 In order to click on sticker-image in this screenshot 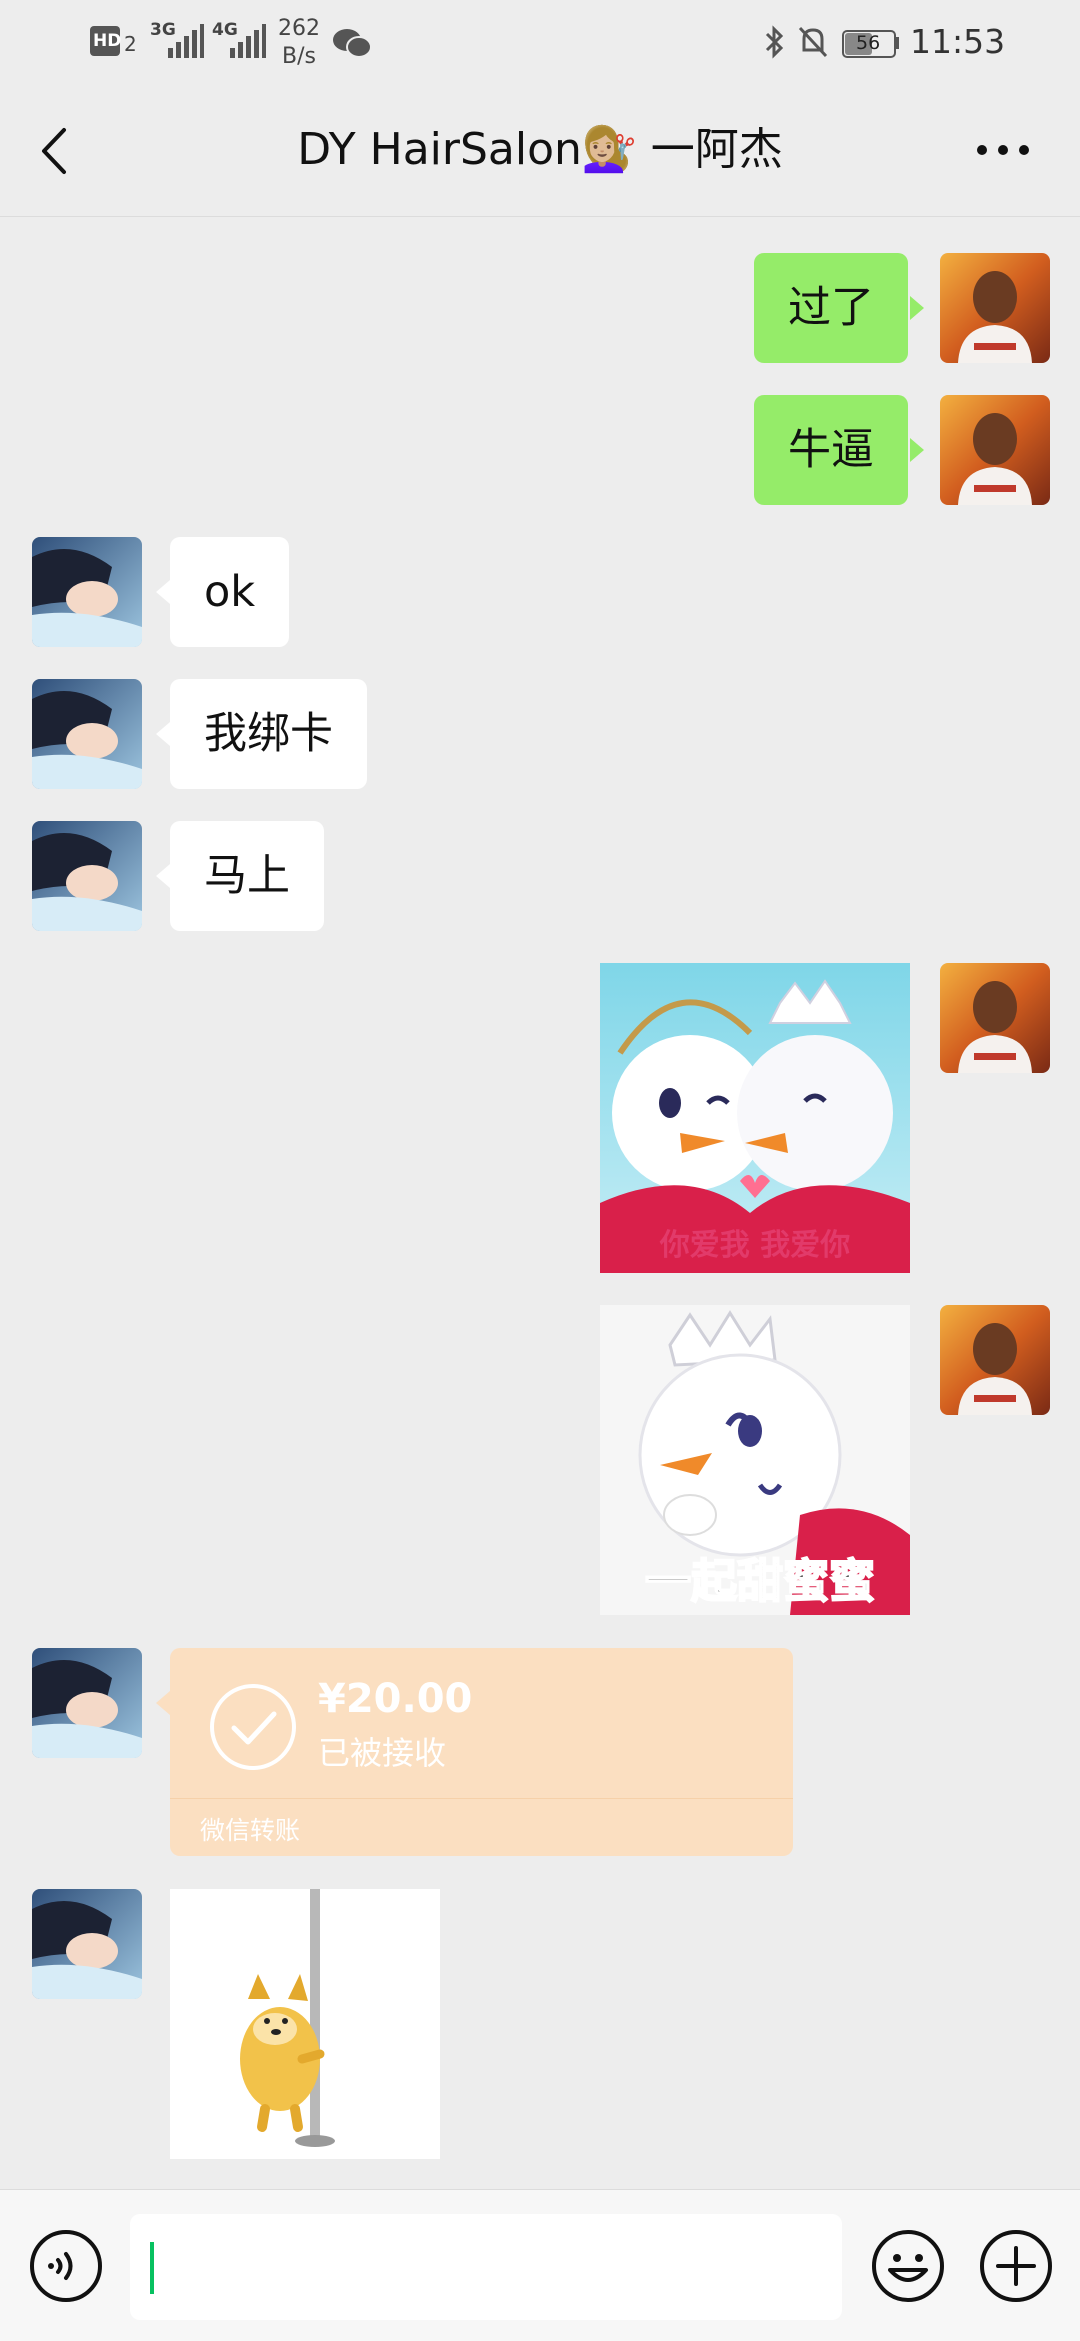, I will do `click(305, 2024)`.